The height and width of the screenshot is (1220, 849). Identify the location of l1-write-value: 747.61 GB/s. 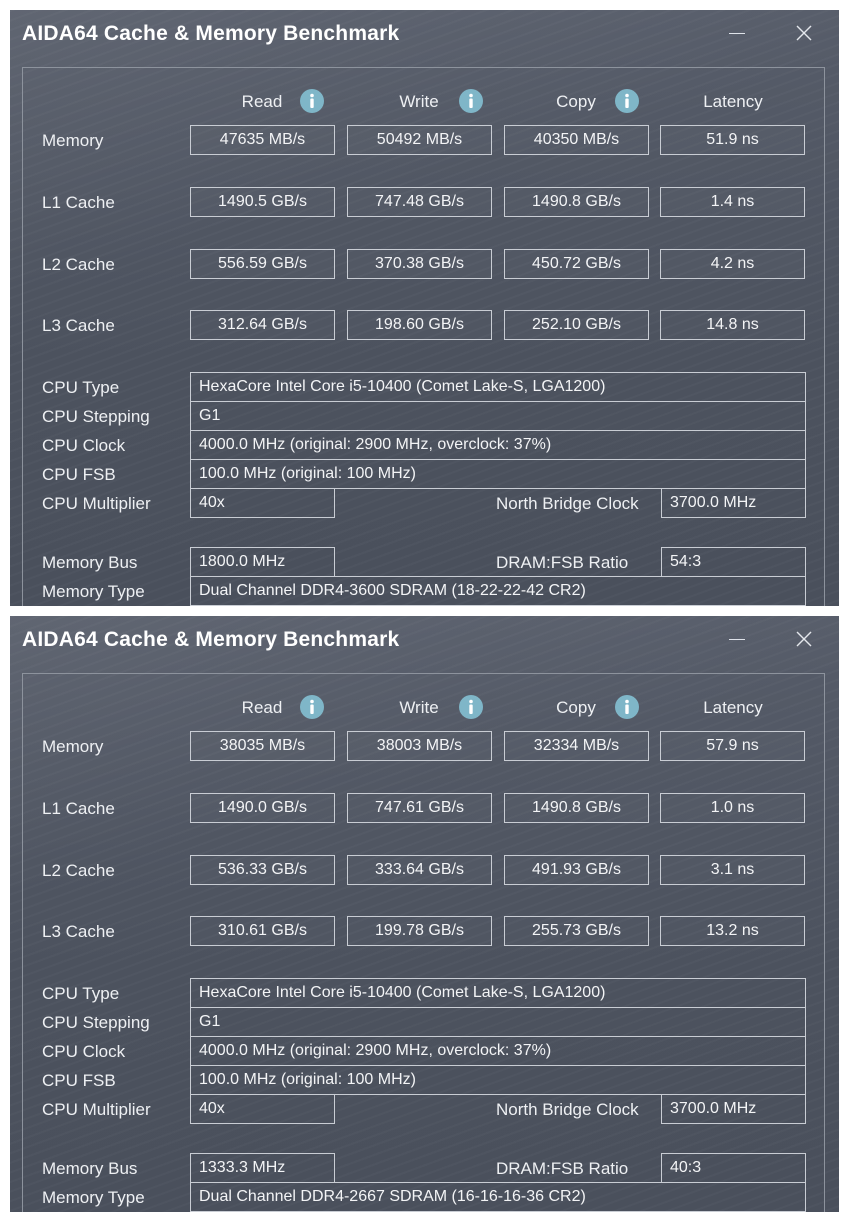
(419, 808).